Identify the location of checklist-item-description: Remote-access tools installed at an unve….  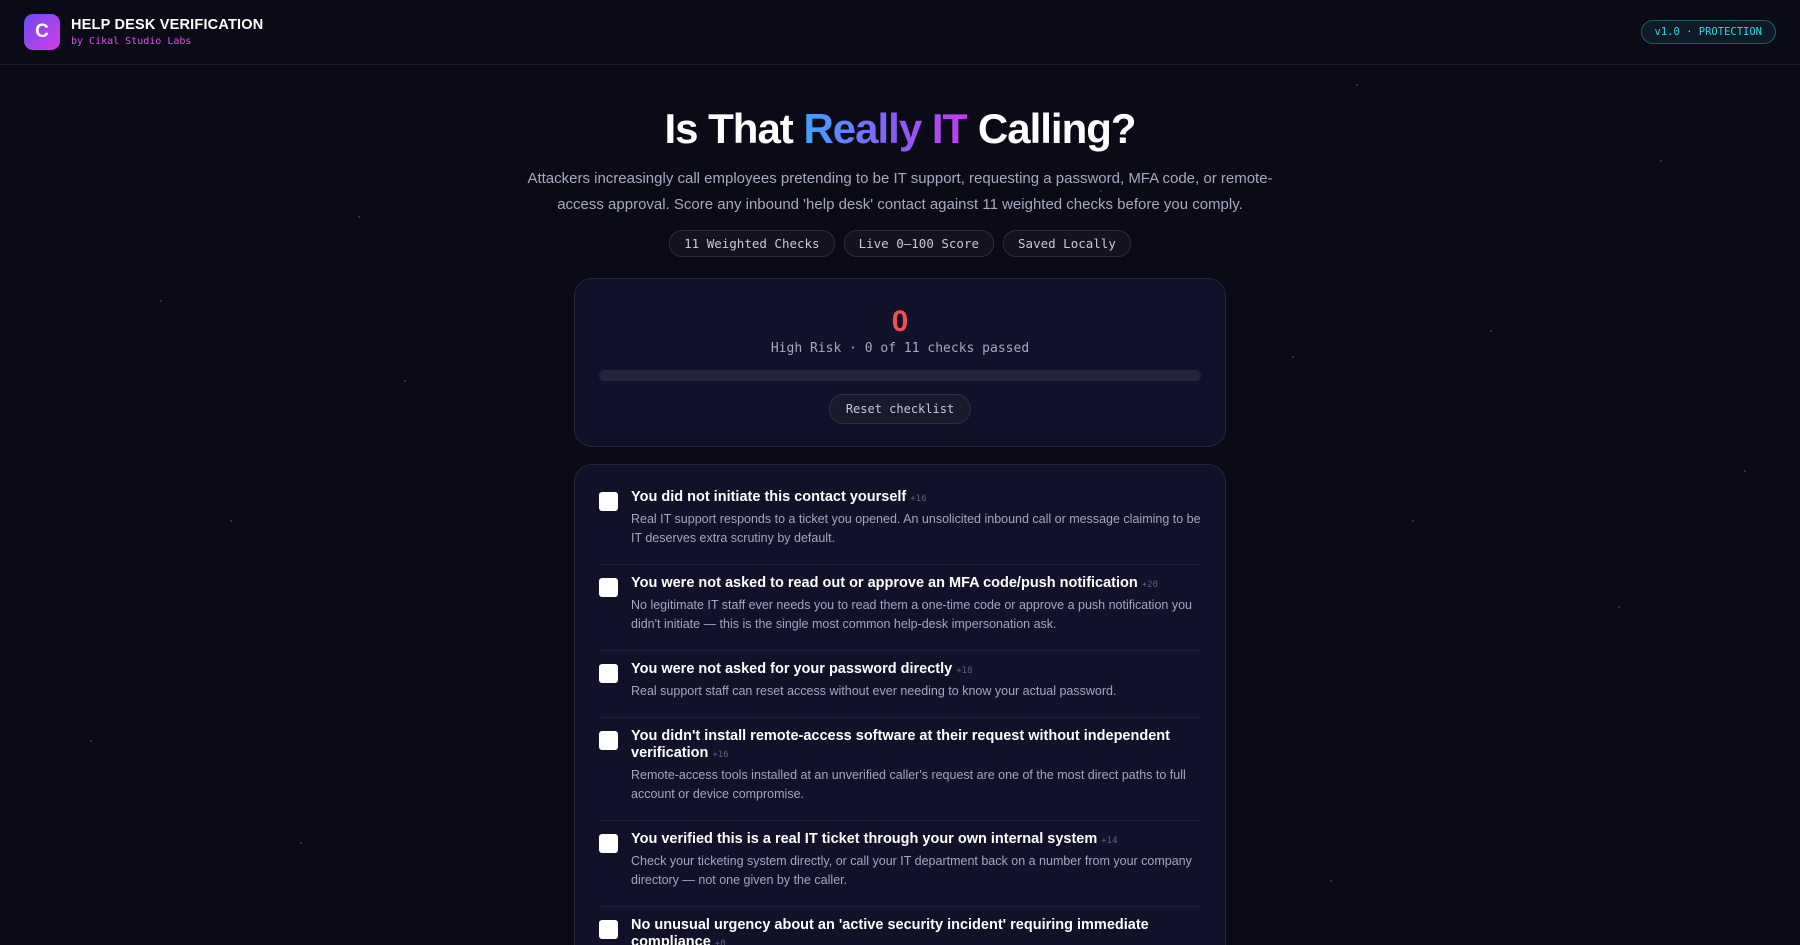
(908, 784).